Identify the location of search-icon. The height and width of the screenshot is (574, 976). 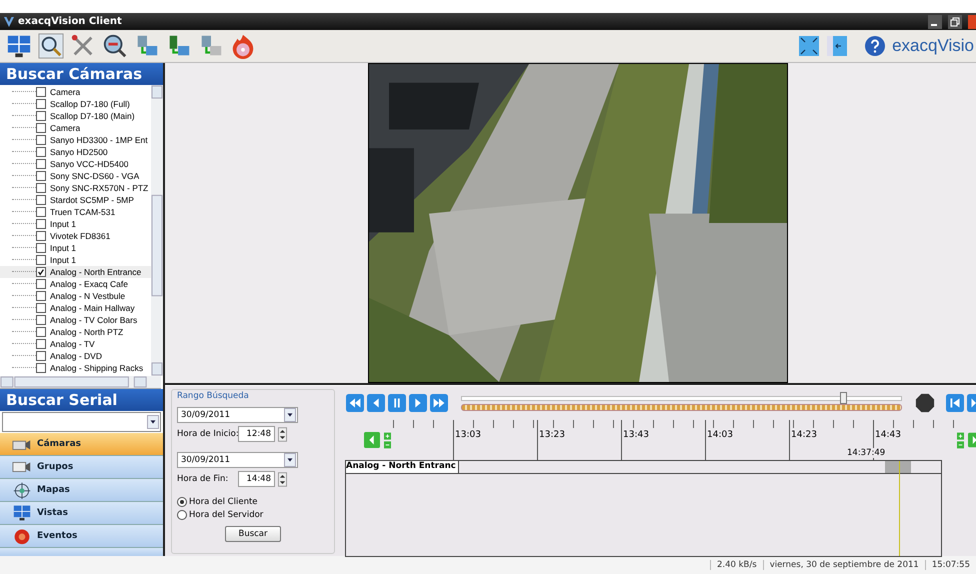
(51, 46).